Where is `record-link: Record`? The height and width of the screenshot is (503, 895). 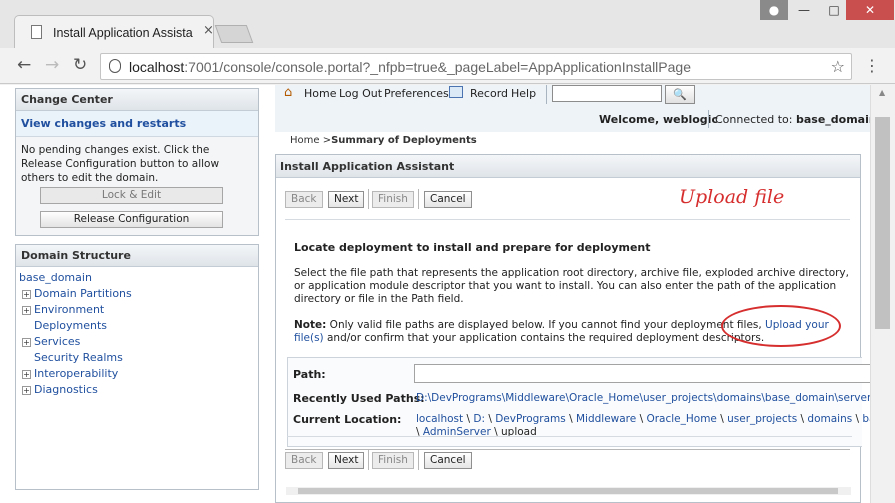
record-link: Record is located at coordinates (489, 93).